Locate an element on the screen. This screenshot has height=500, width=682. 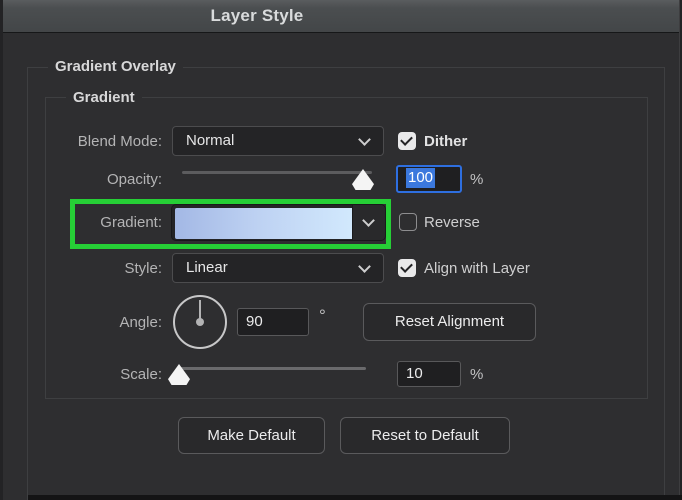
gradient-swatch is located at coordinates (264, 223).